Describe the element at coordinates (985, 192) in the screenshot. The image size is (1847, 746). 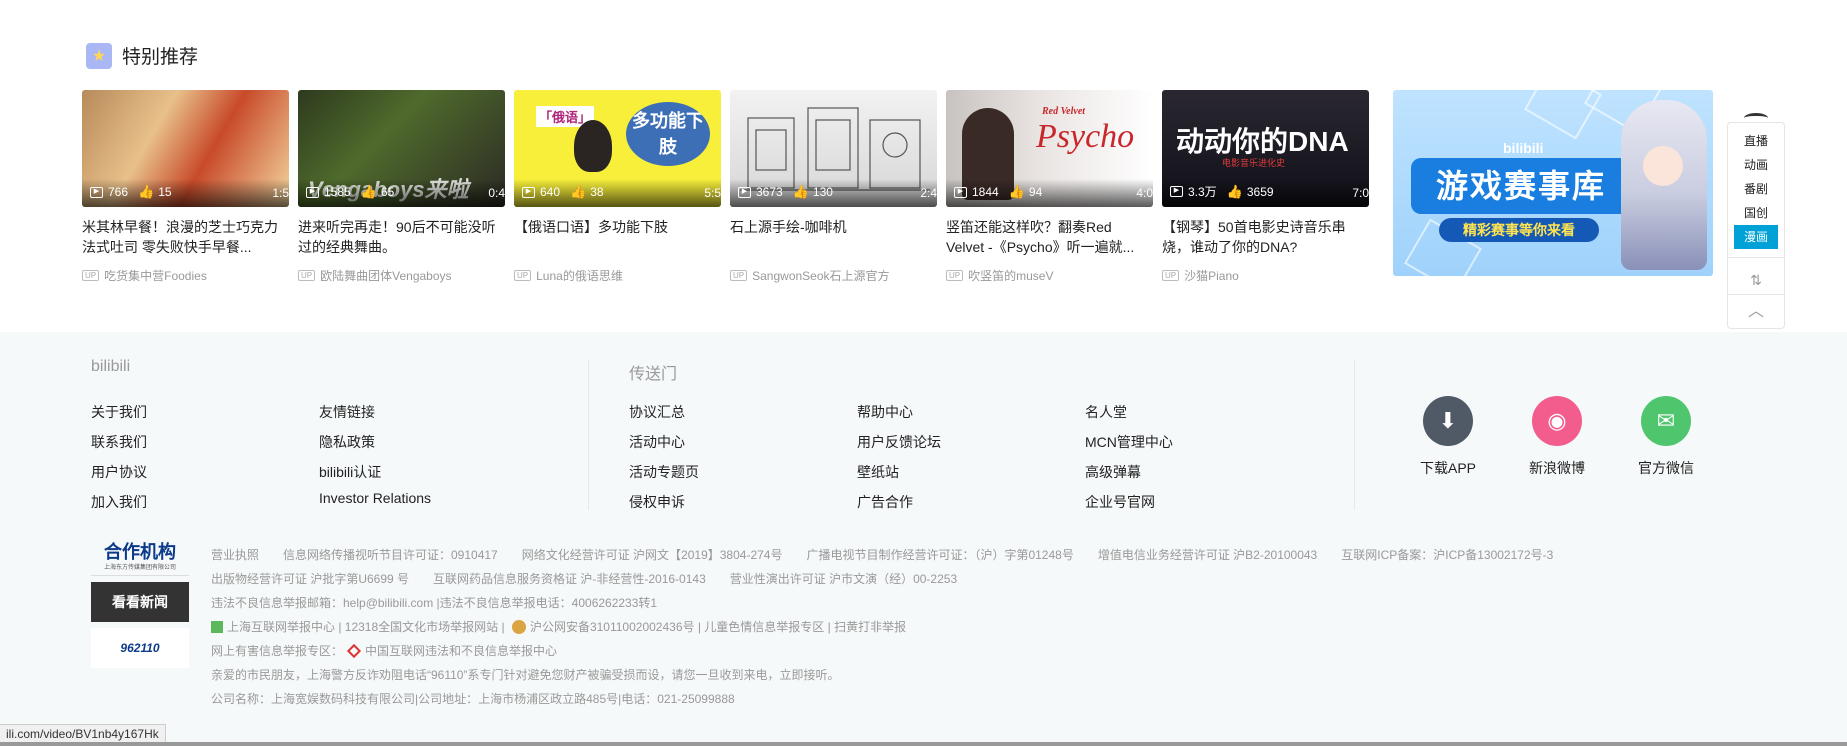
I see `view-count: 1844` at that location.